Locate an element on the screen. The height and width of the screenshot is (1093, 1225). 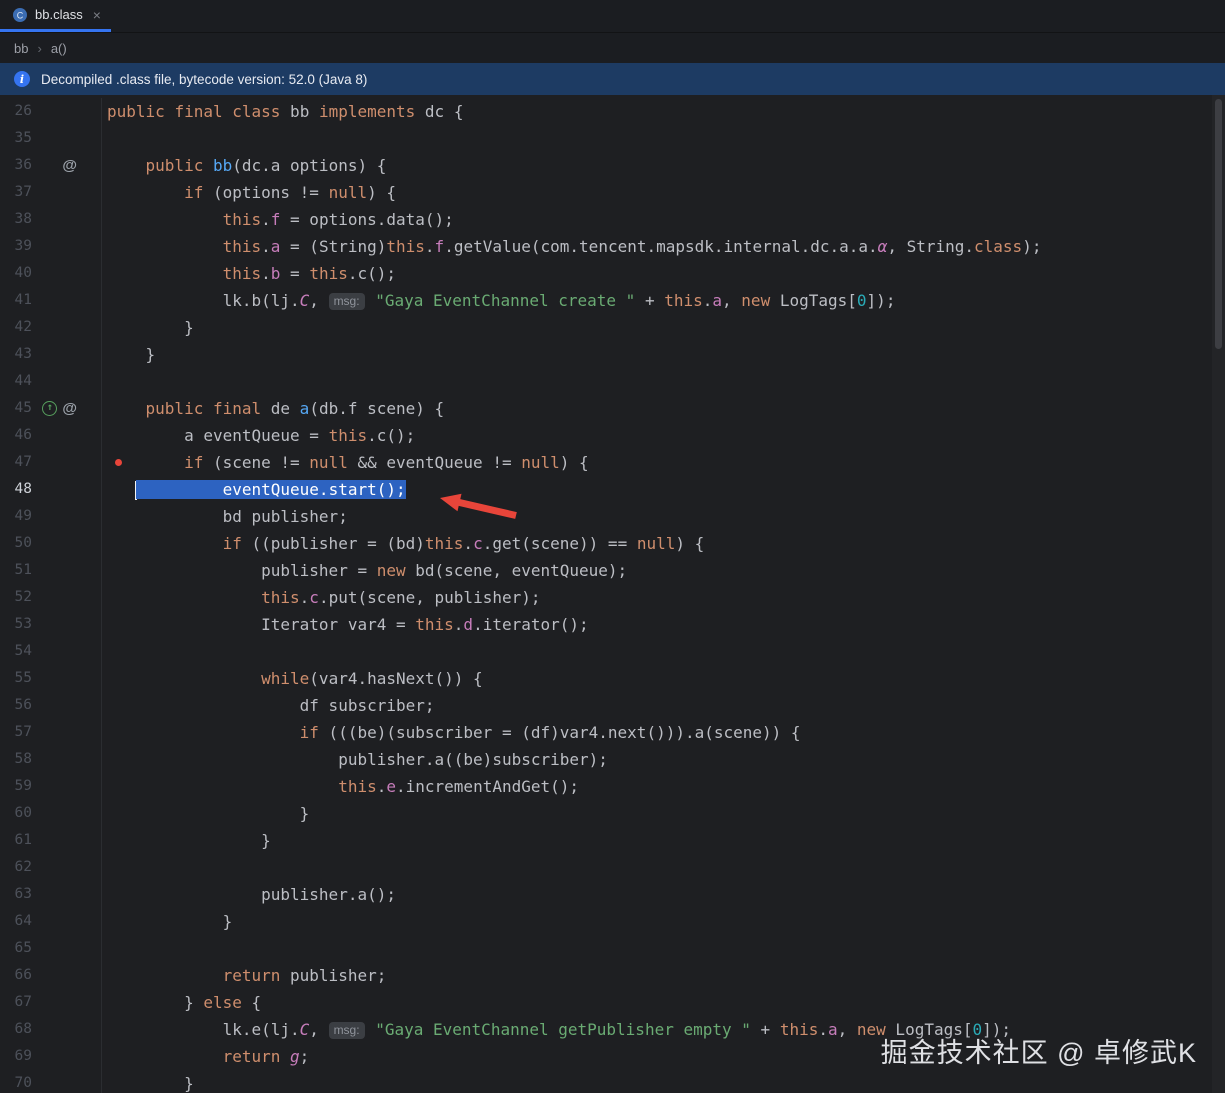
code-line: 59 this.e.incrementAndGet(); is located at coordinates (612, 786).